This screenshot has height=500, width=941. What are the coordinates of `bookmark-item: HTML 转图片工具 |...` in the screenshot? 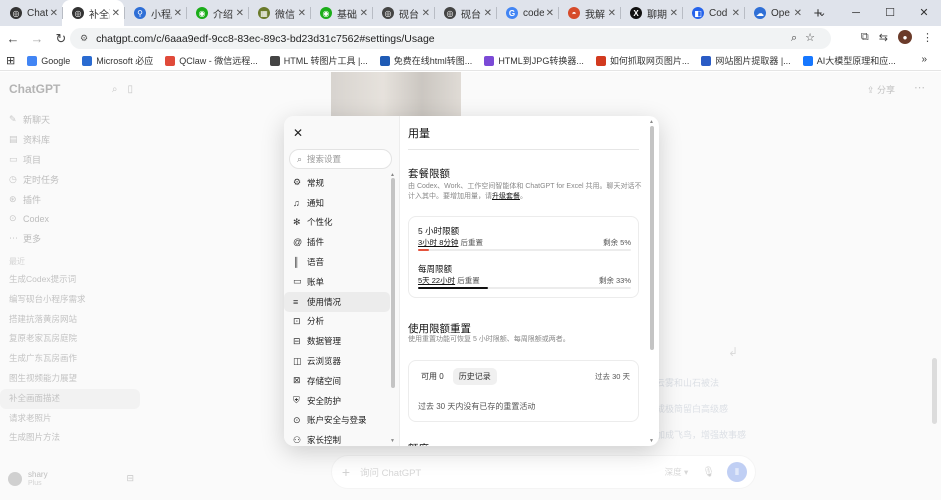 It's located at (318, 60).